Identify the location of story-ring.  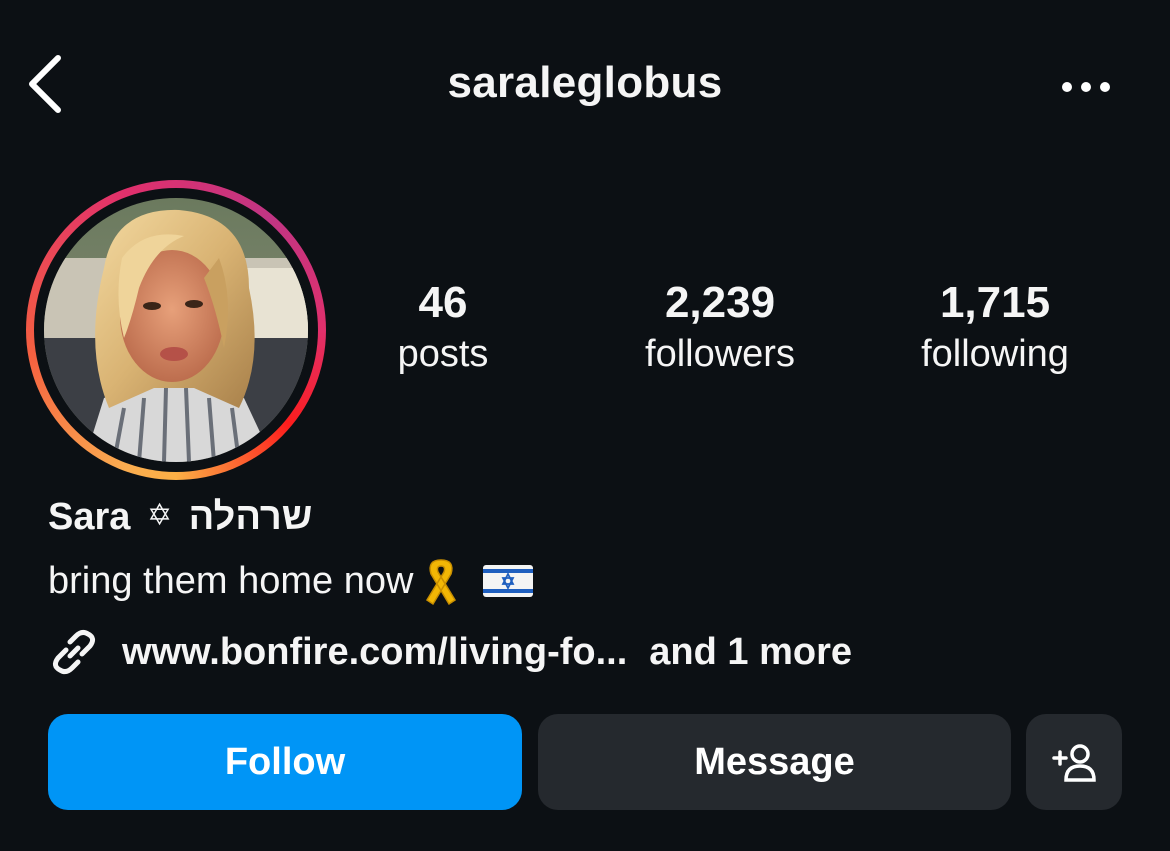
(176, 330).